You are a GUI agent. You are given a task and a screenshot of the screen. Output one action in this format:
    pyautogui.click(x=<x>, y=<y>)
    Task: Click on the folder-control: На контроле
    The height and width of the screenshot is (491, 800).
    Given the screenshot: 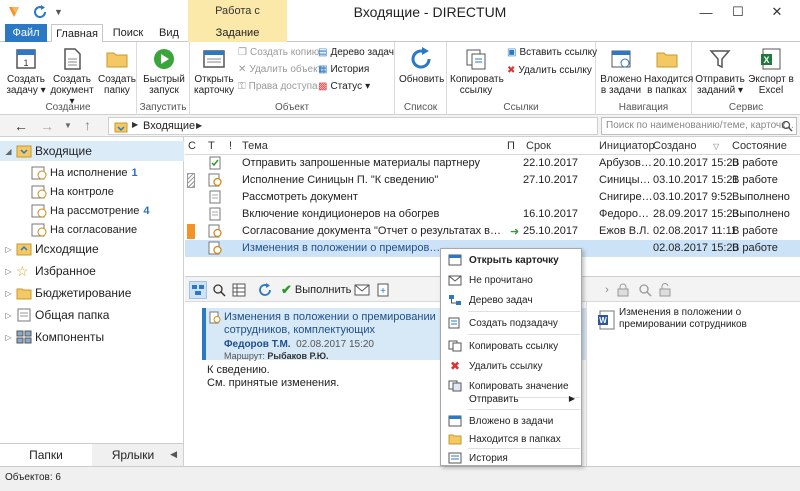 What is the action you would take?
    pyautogui.click(x=92, y=192)
    